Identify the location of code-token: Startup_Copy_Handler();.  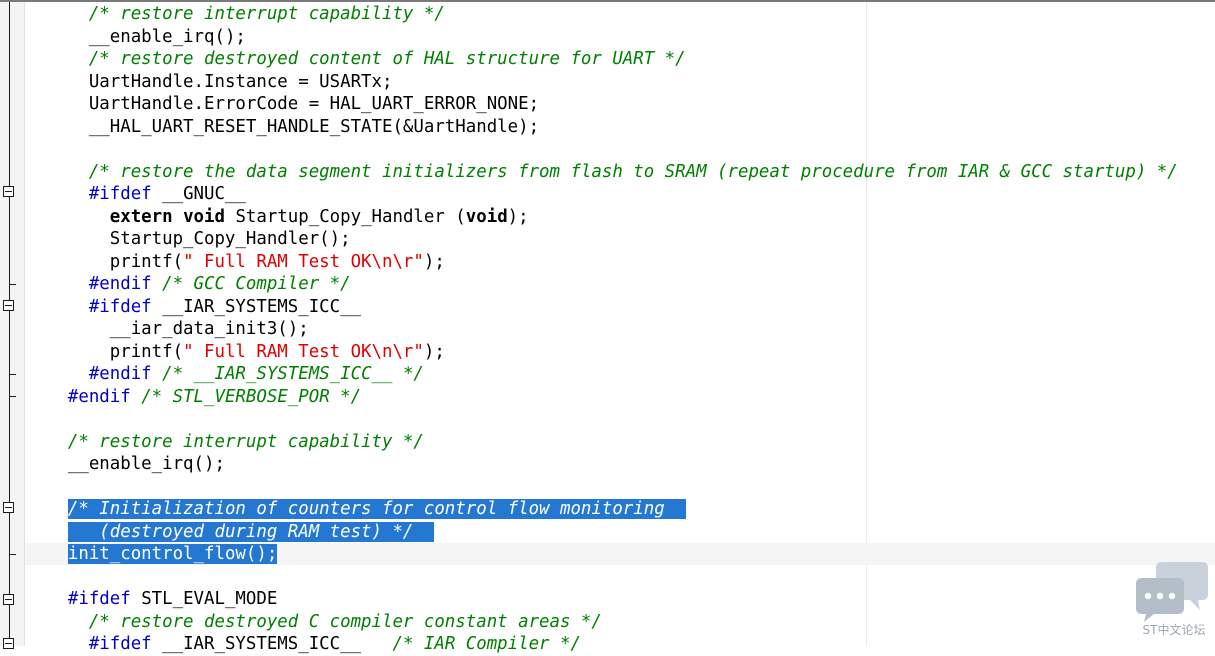
(230, 239).